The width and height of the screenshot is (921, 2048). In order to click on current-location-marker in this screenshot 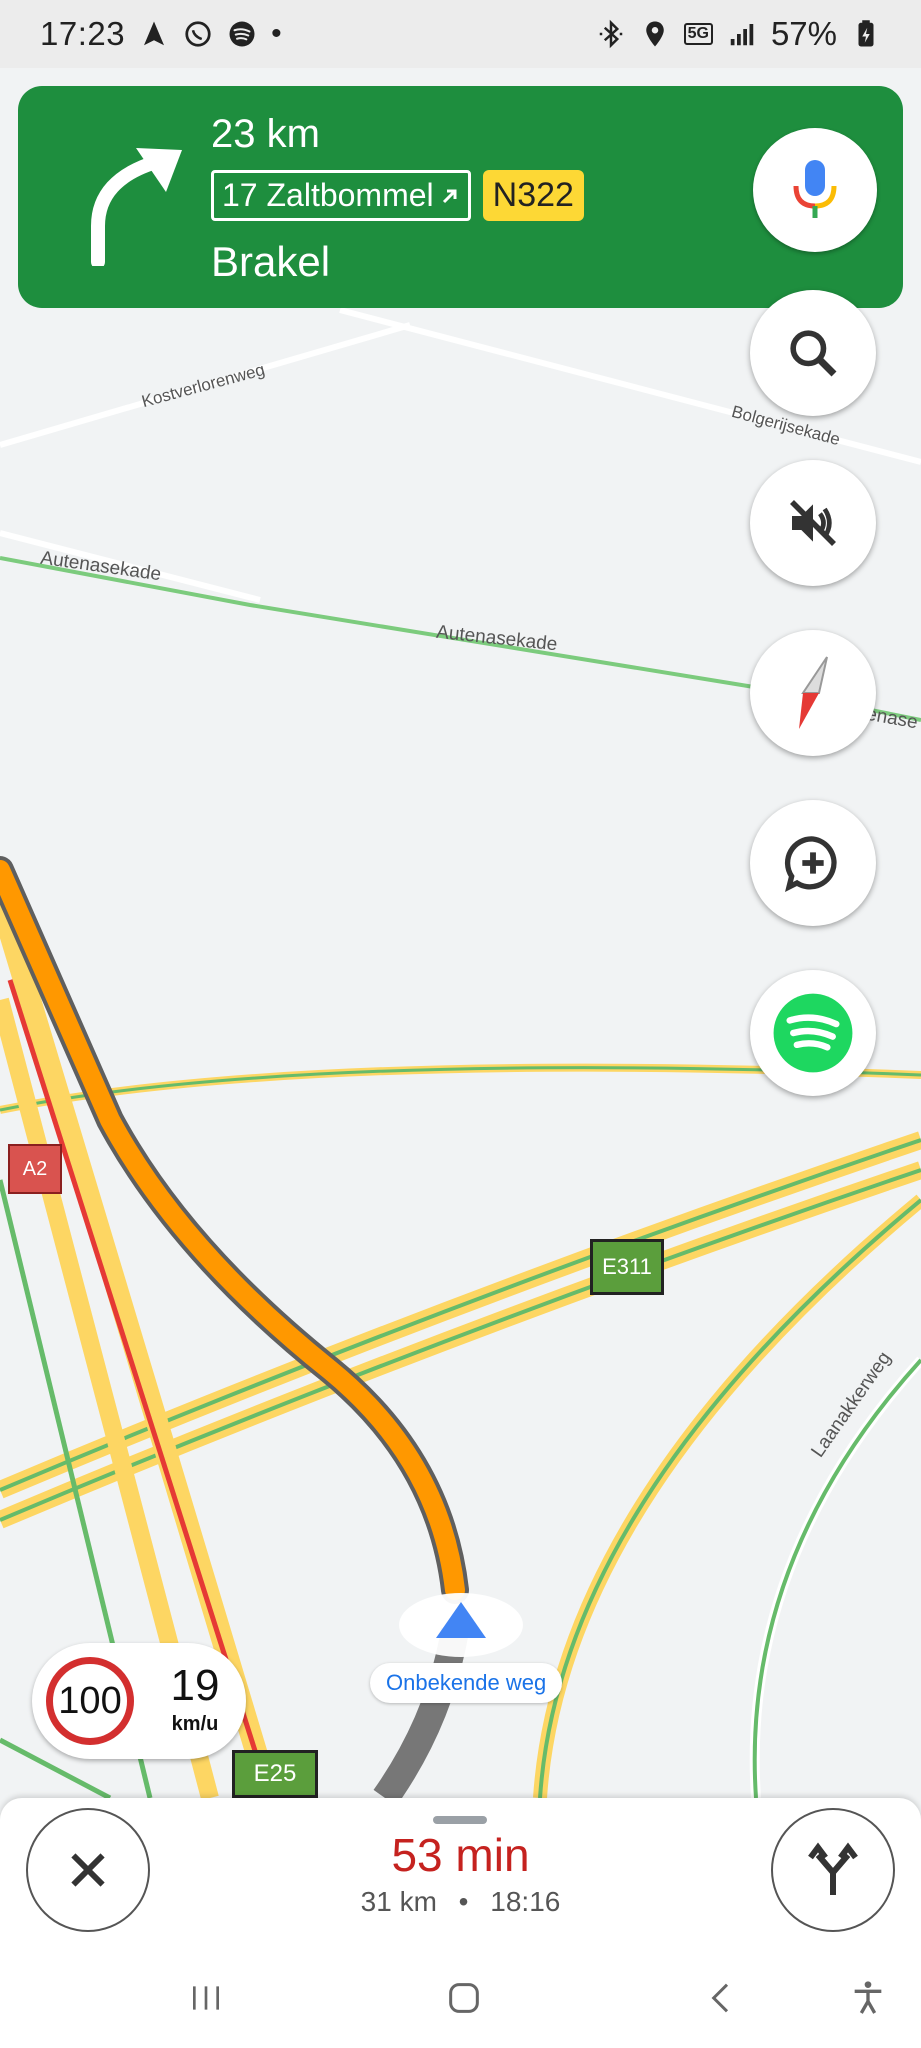, I will do `click(461, 1625)`.